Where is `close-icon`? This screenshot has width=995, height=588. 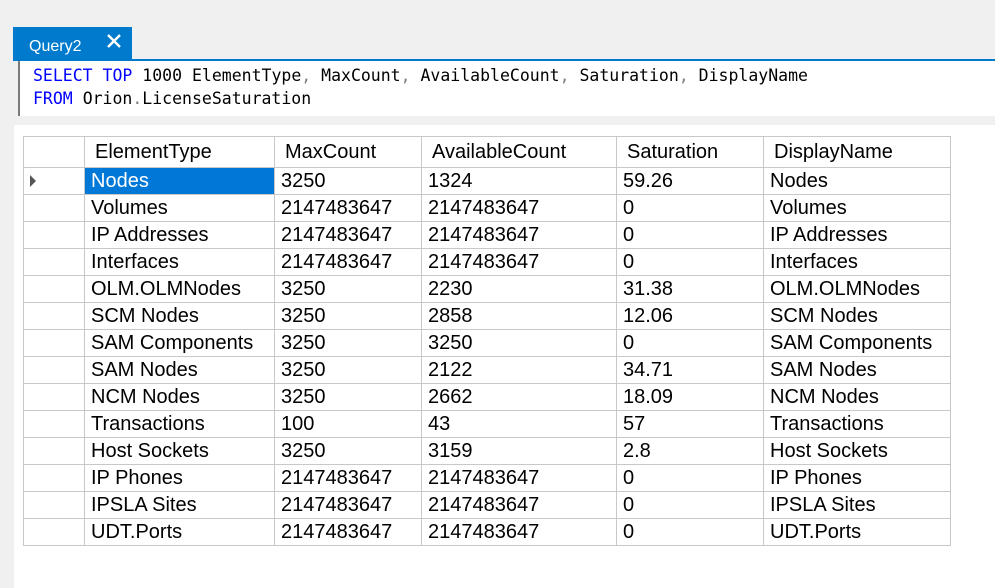
close-icon is located at coordinates (114, 42).